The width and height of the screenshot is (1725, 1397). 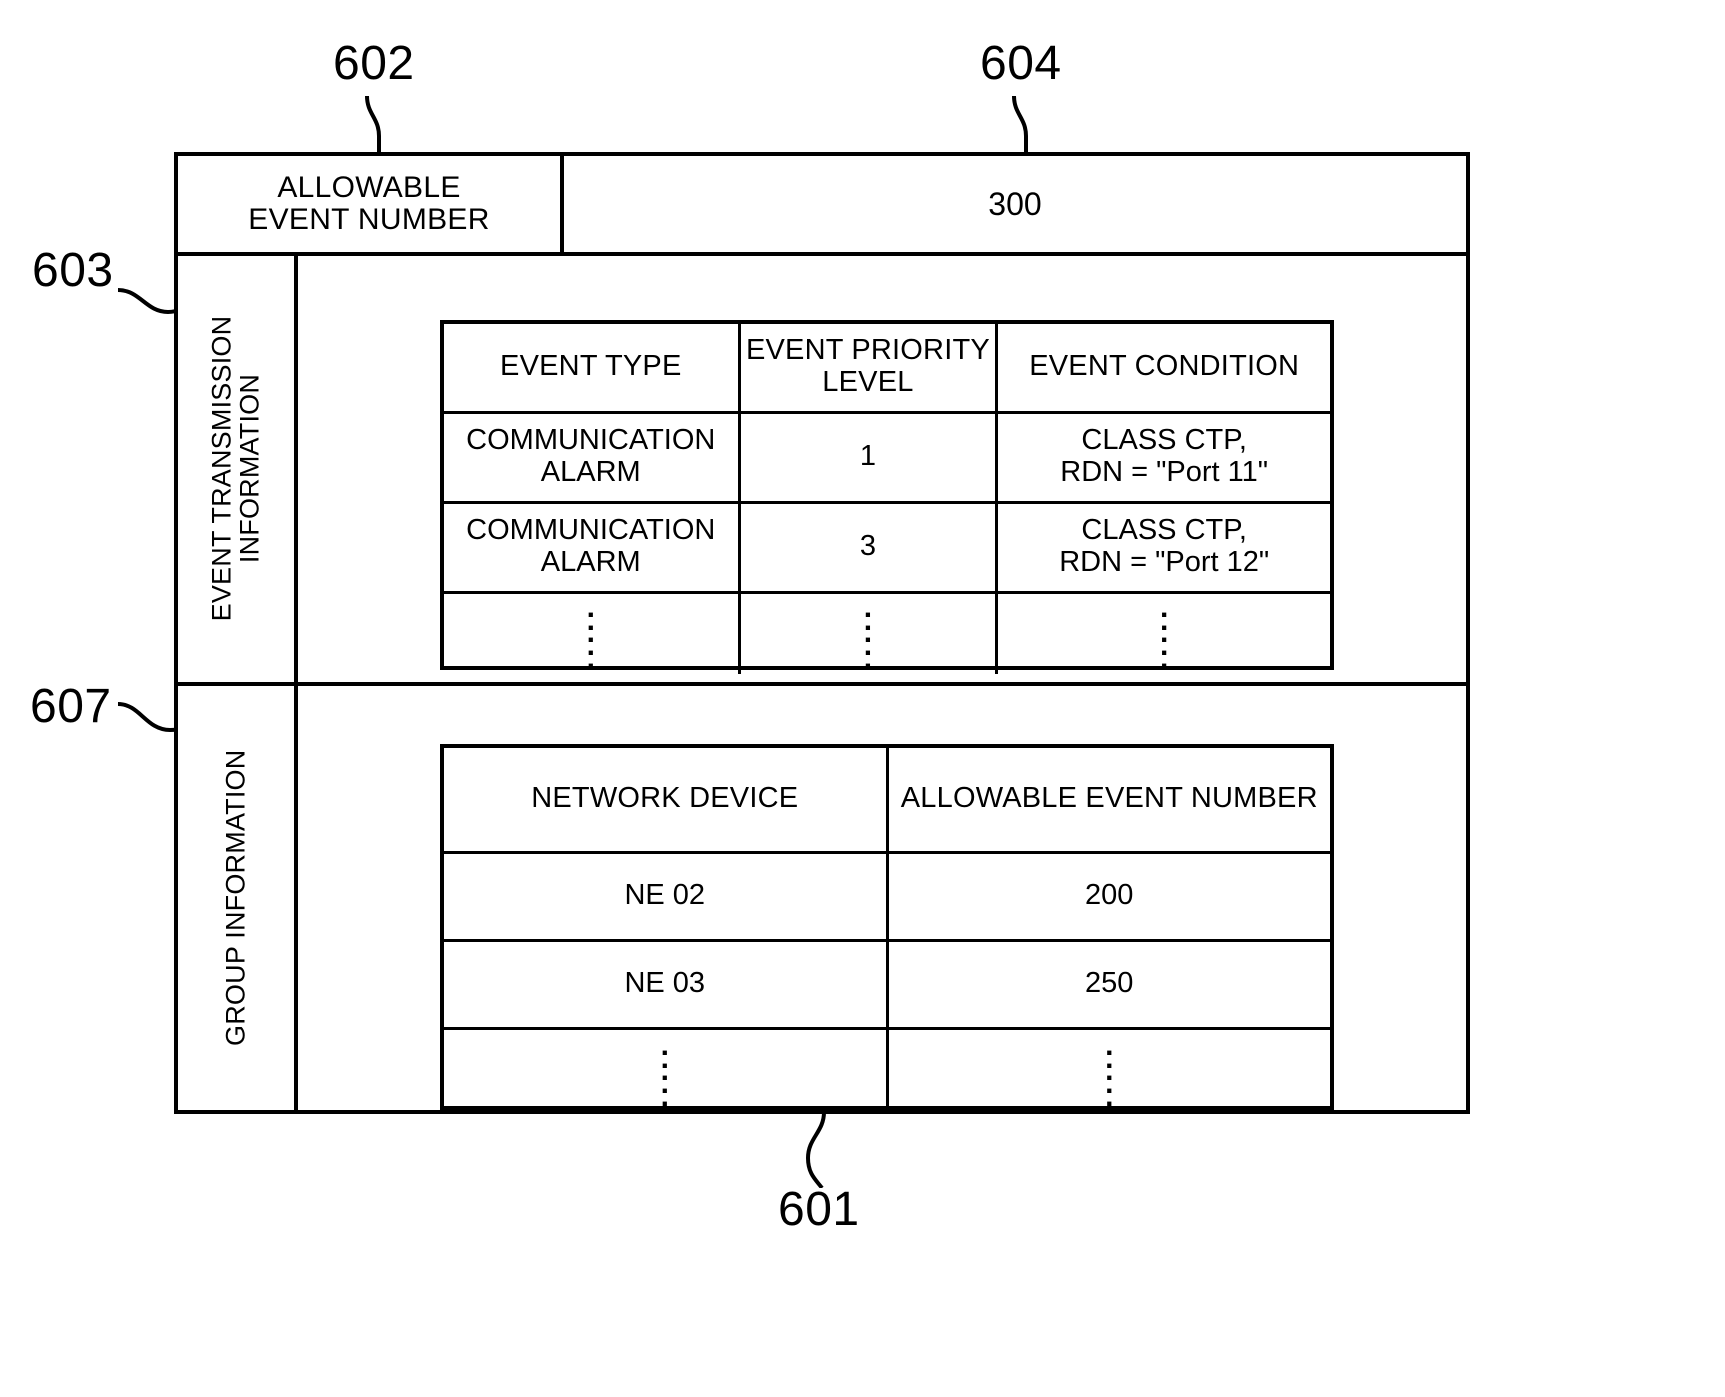 What do you see at coordinates (592, 369) in the screenshot?
I see `column-header-event-type: EVENT TYPE` at bounding box center [592, 369].